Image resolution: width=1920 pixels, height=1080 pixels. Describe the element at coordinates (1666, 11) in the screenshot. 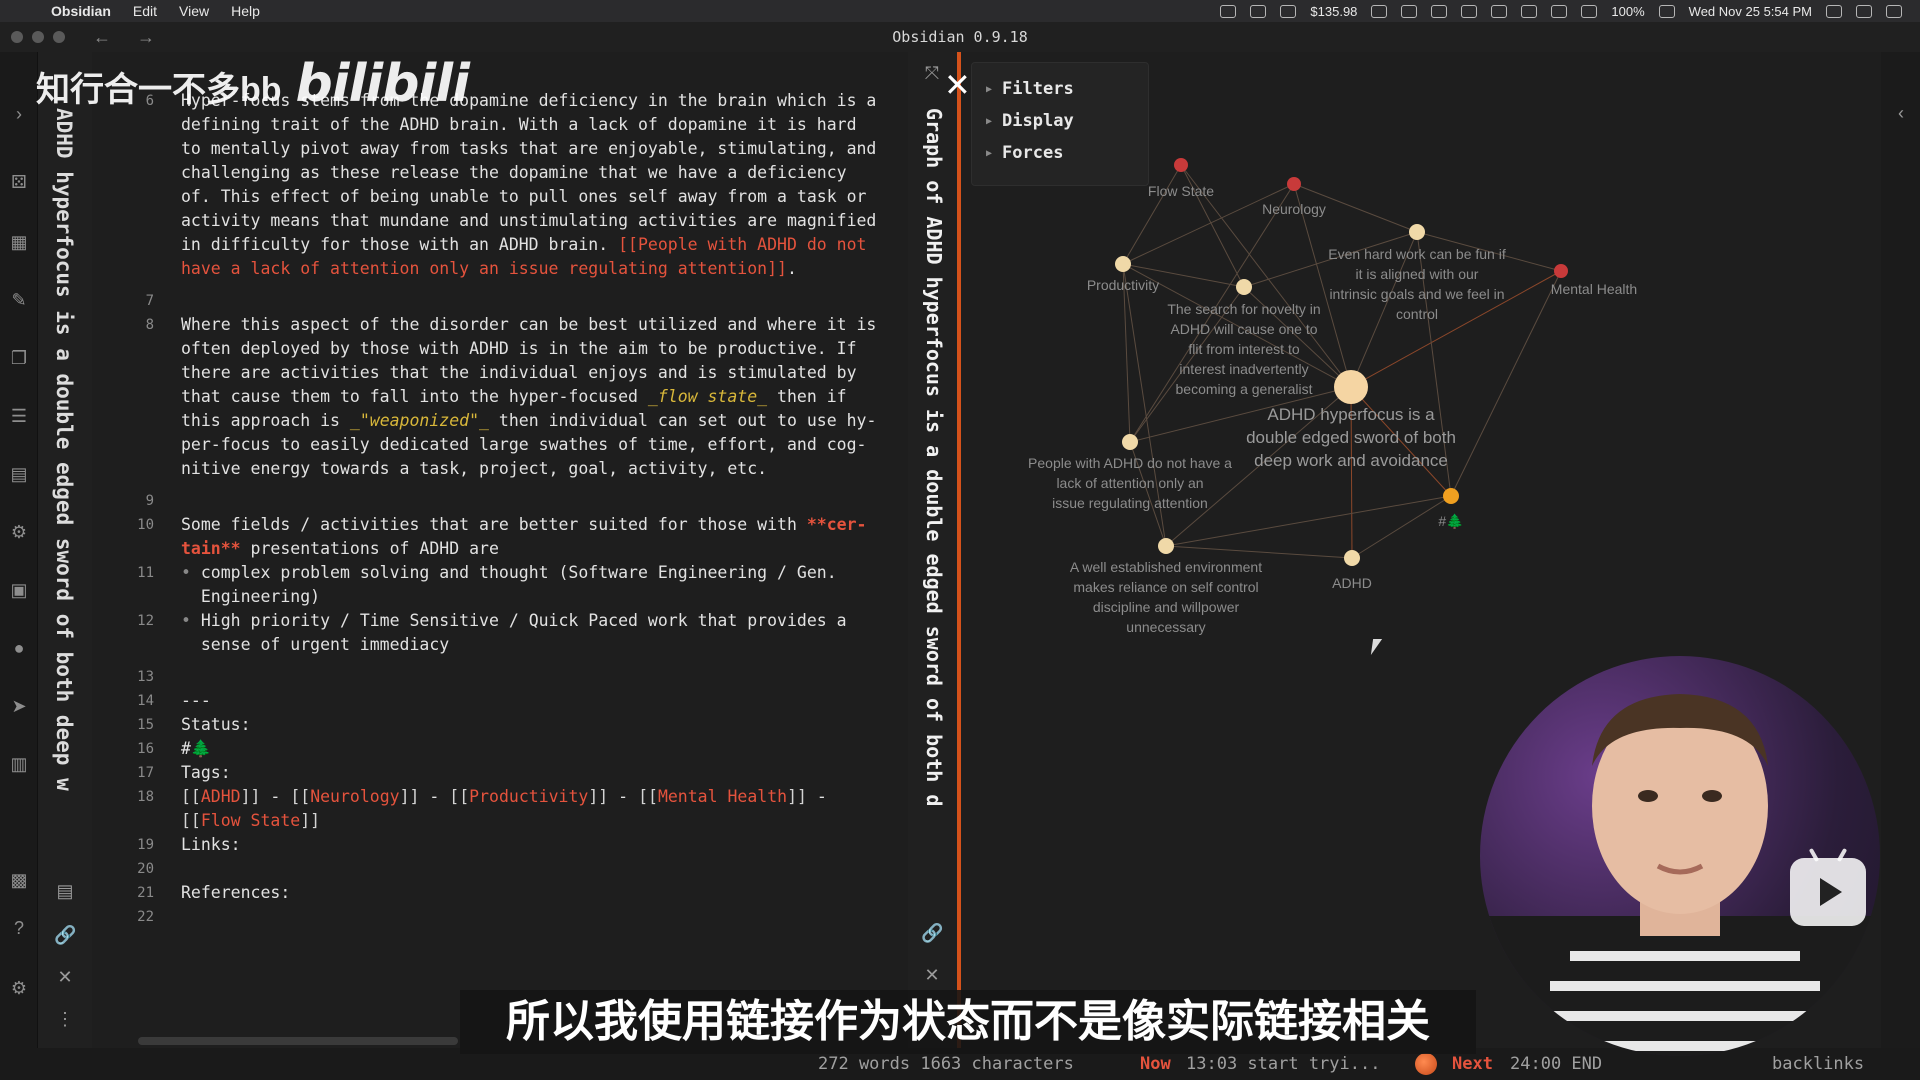

I see `battery-icon` at that location.